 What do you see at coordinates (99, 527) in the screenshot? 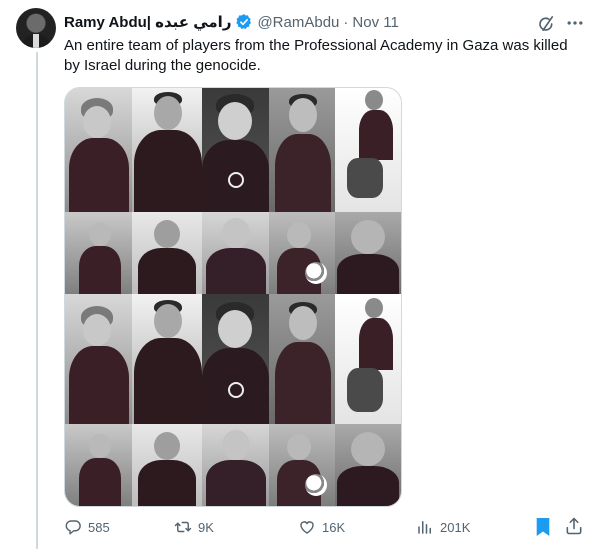
I see `reply-count: 585` at bounding box center [99, 527].